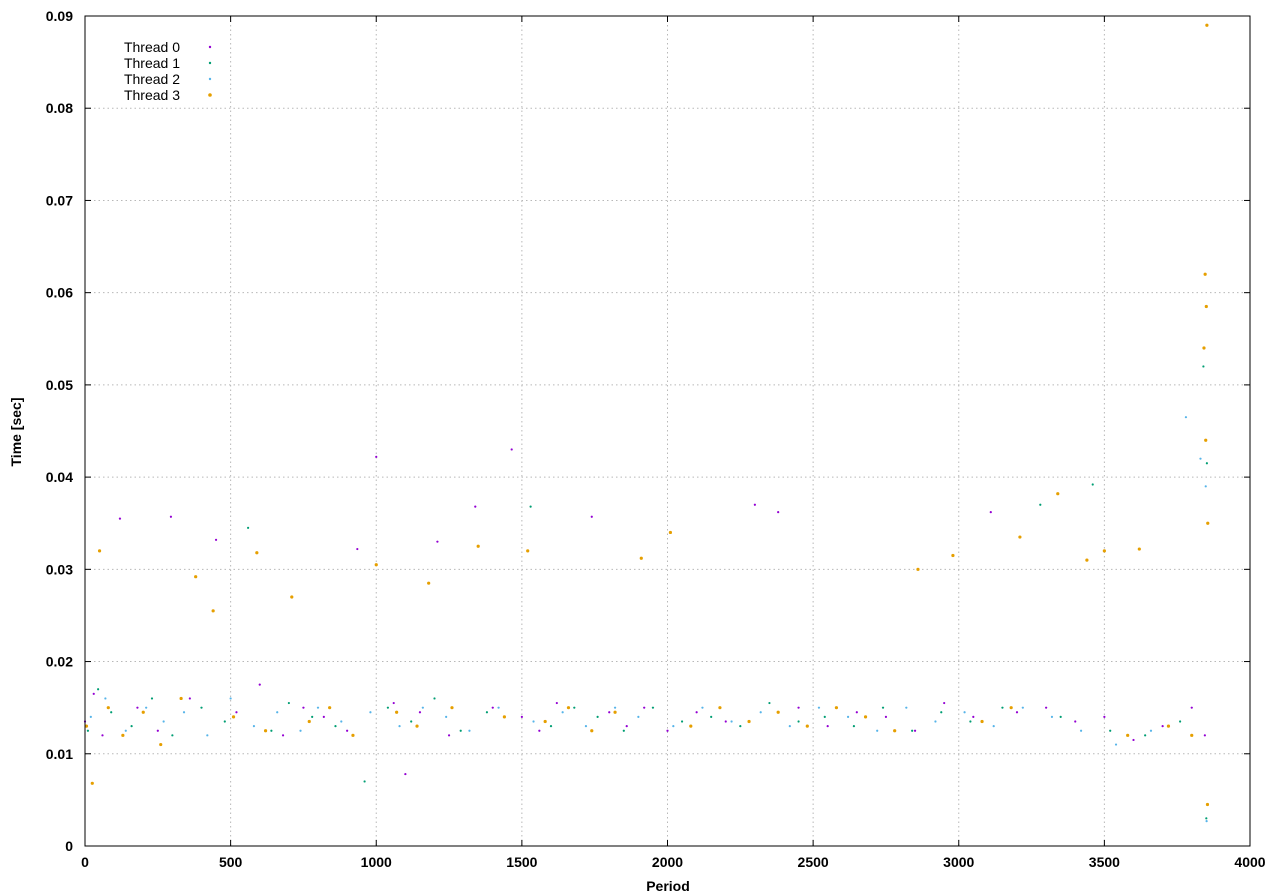 The width and height of the screenshot is (1280, 896). What do you see at coordinates (1249, 862) in the screenshot?
I see `x-tick-label: 4000` at bounding box center [1249, 862].